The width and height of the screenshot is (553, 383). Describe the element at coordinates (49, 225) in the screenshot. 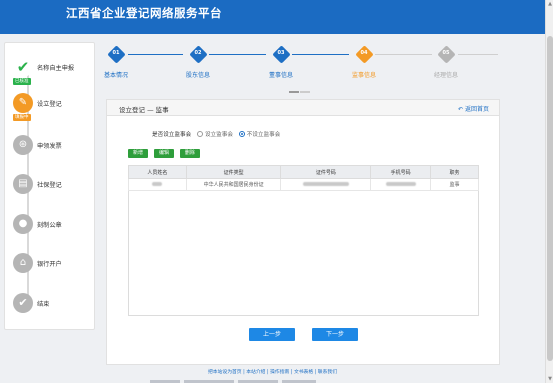

I see `step-label: 刻制公章` at that location.